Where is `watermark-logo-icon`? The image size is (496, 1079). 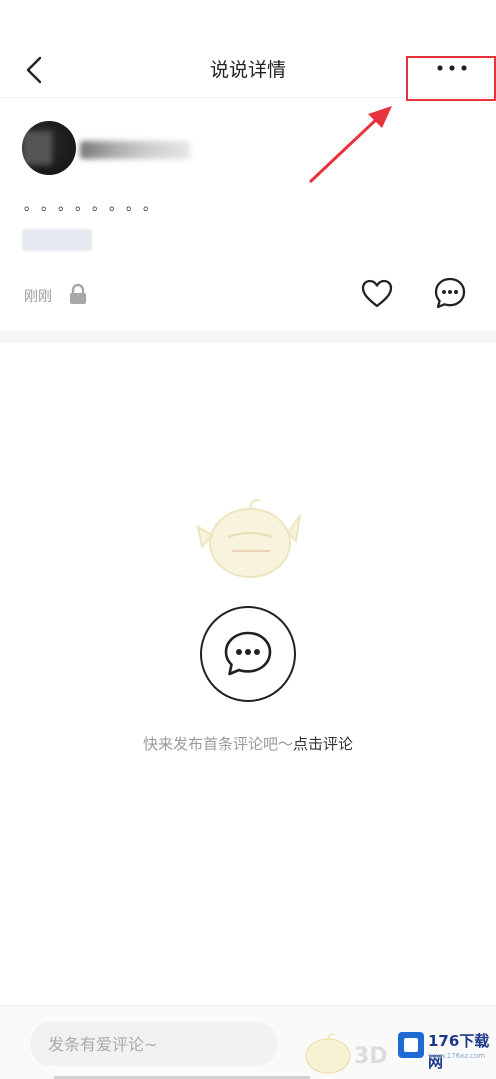
watermark-logo-icon is located at coordinates (411, 1045).